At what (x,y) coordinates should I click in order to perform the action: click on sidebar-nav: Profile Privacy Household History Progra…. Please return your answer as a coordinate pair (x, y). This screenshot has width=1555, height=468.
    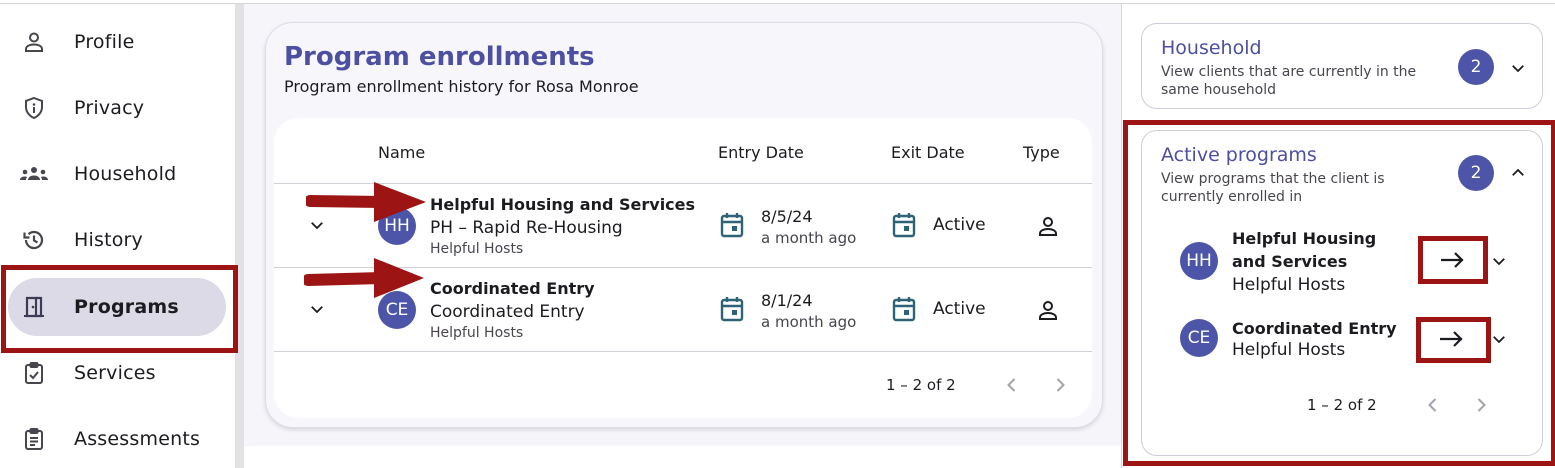
    Looking at the image, I should click on (117, 236).